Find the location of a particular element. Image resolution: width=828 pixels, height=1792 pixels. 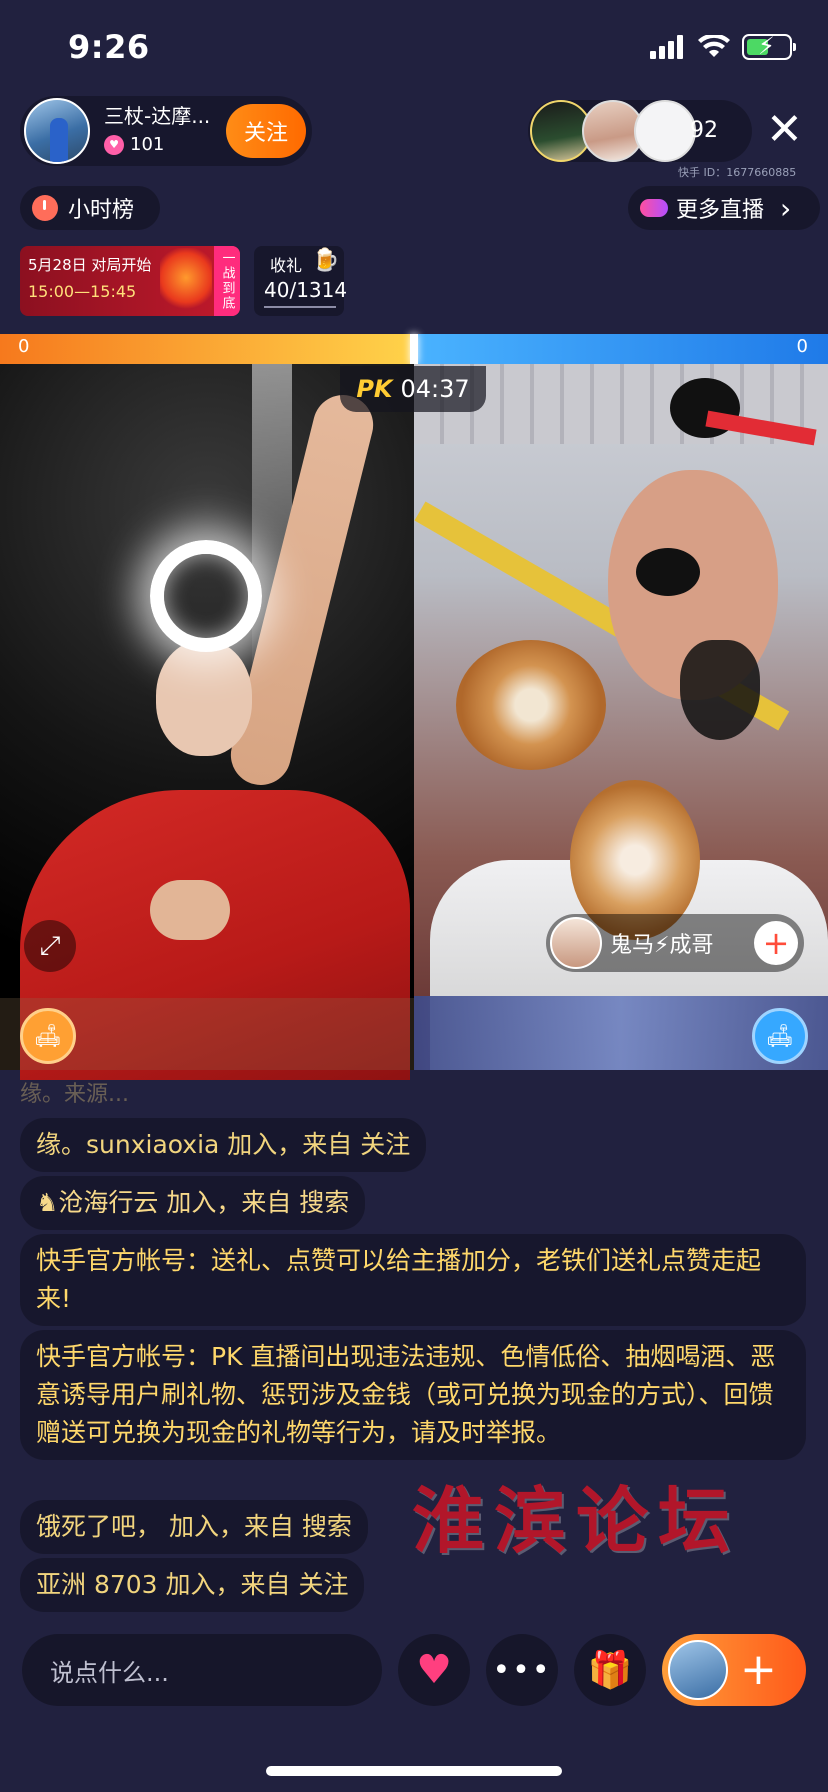

home-indicator is located at coordinates (414, 1771).